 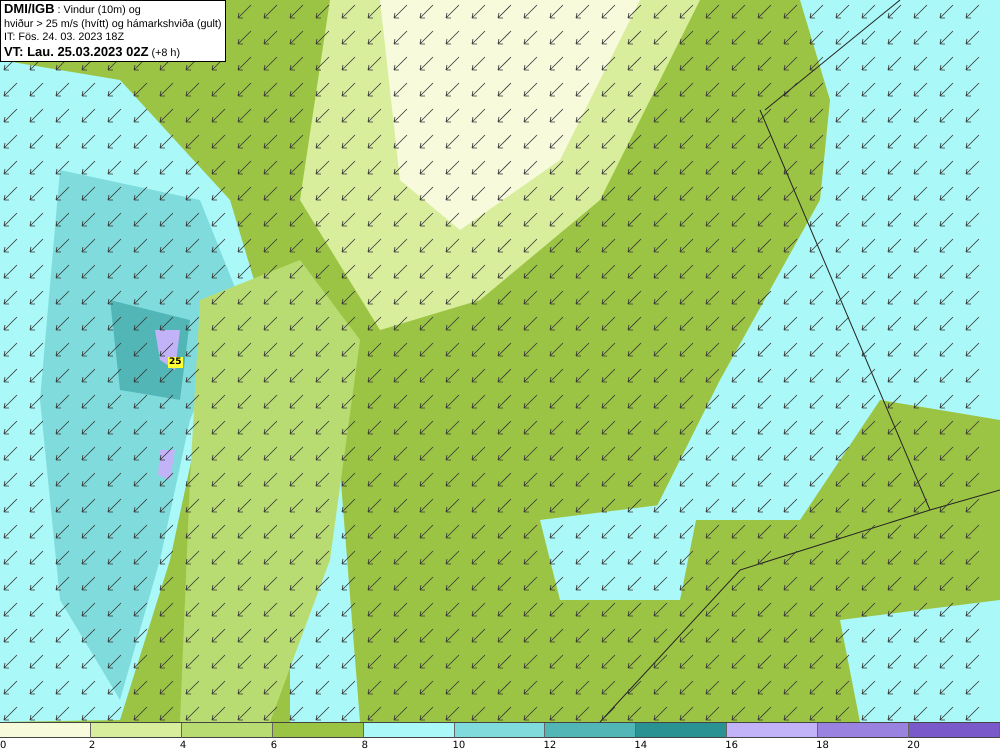 I want to click on legend-label: 10, so click(x=459, y=746).